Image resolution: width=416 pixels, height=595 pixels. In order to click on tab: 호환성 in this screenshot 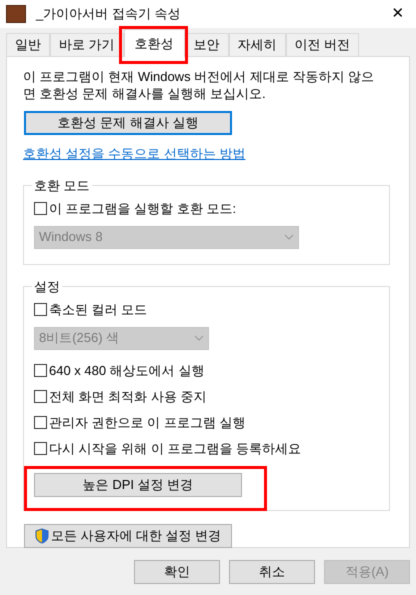, I will do `click(154, 43)`.